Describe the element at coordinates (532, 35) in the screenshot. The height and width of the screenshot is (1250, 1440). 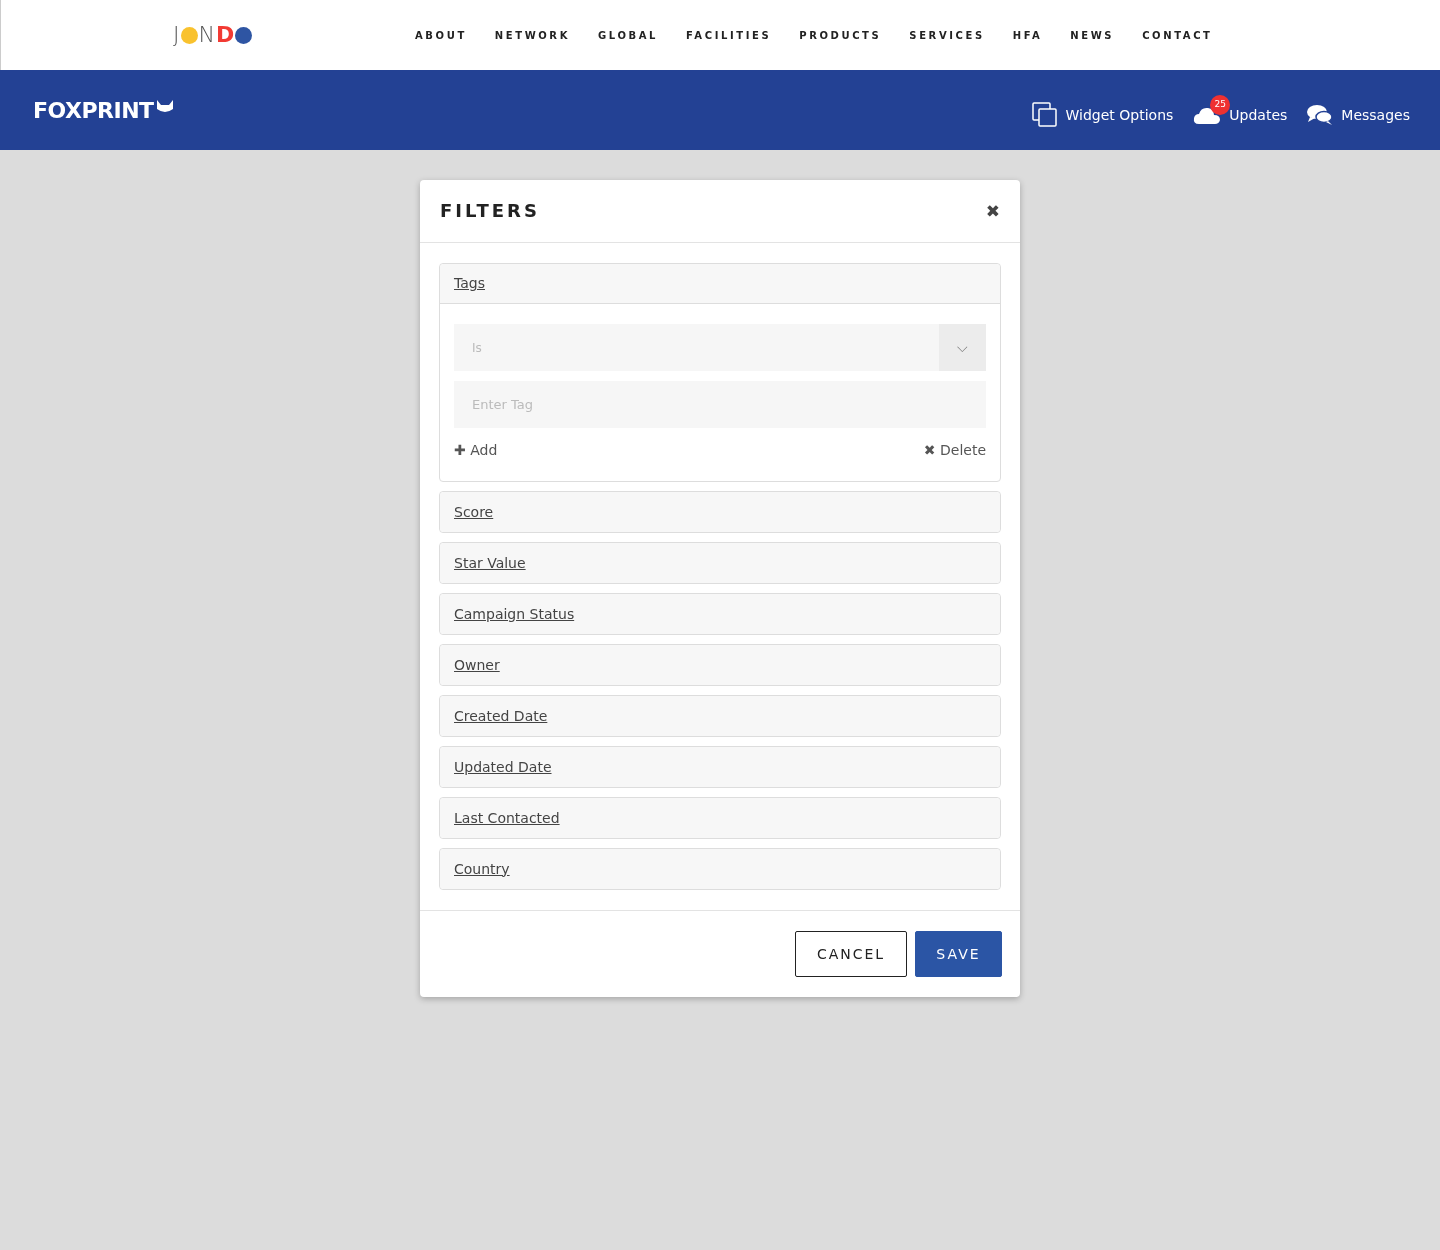
I see `nav-link: NETWORK` at that location.